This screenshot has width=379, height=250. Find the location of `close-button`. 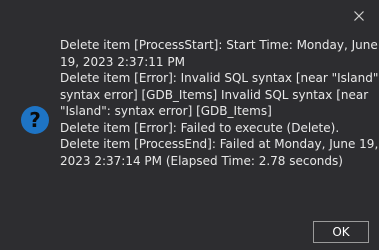

close-button is located at coordinates (359, 16).